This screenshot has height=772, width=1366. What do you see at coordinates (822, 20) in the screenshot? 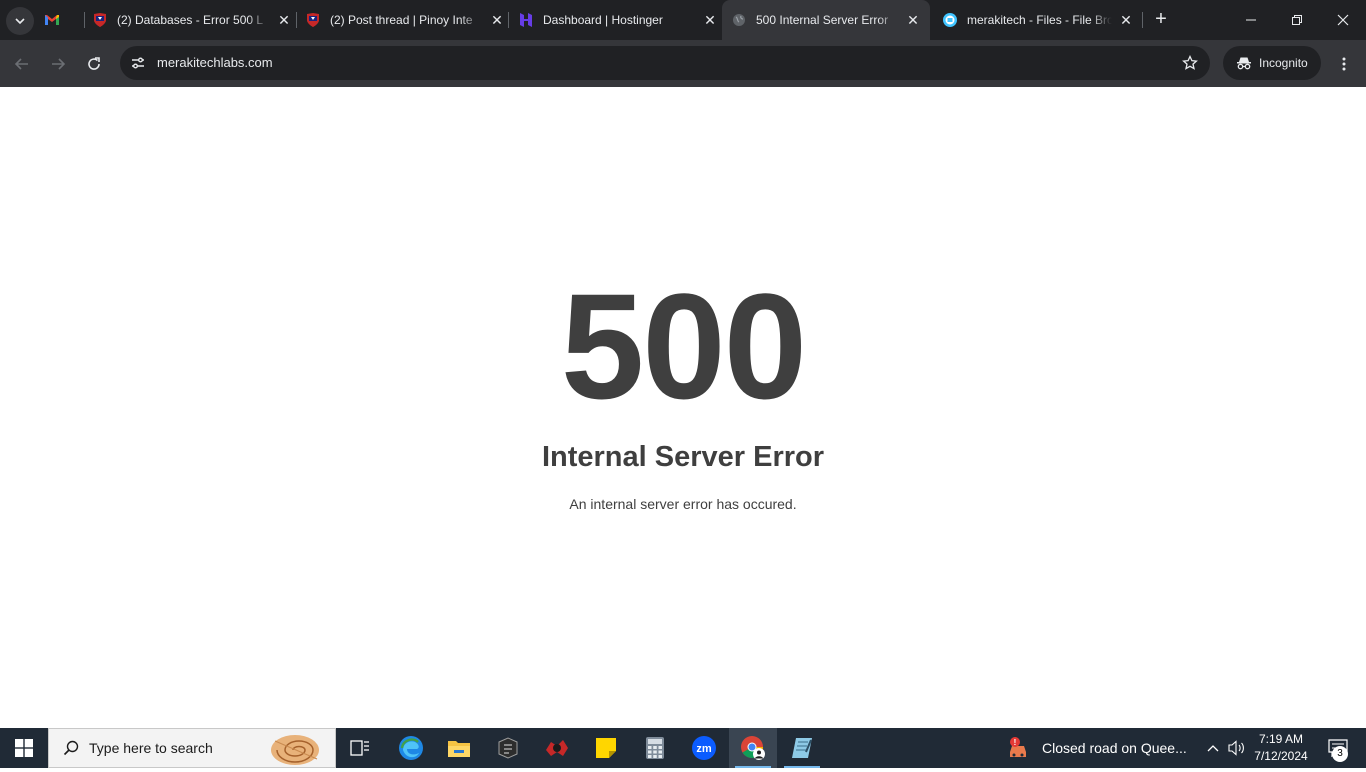
I see `tab-title: 500 Internal Server Error` at bounding box center [822, 20].